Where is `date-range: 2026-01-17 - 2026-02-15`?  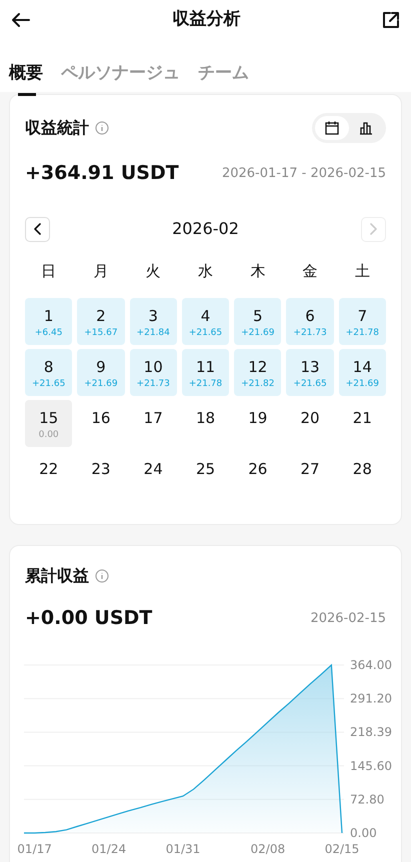 date-range: 2026-01-17 - 2026-02-15 is located at coordinates (304, 173).